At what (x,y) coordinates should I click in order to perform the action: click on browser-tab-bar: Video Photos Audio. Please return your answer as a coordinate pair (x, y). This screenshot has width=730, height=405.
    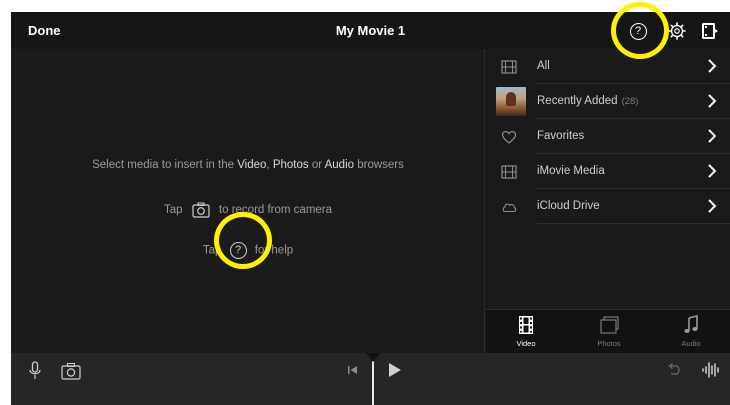
    Looking at the image, I should click on (608, 331).